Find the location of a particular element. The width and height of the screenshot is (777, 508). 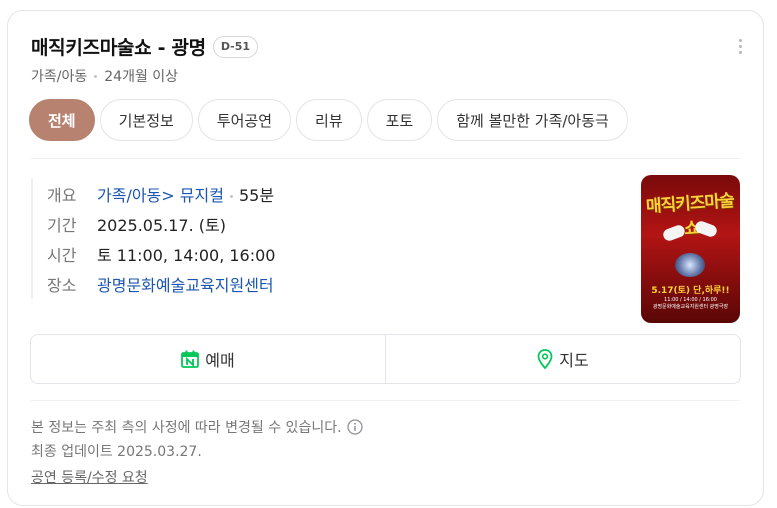

last-updated: 최종 업데이트 2025.03.27. is located at coordinates (116, 452).